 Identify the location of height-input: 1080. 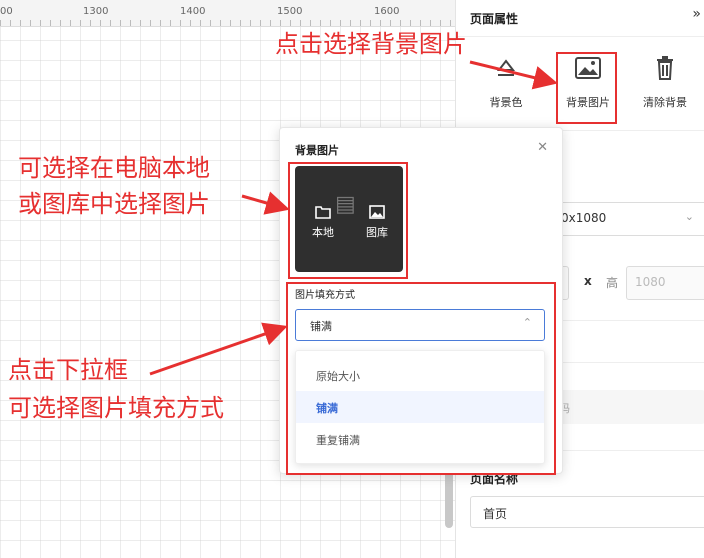
(665, 283).